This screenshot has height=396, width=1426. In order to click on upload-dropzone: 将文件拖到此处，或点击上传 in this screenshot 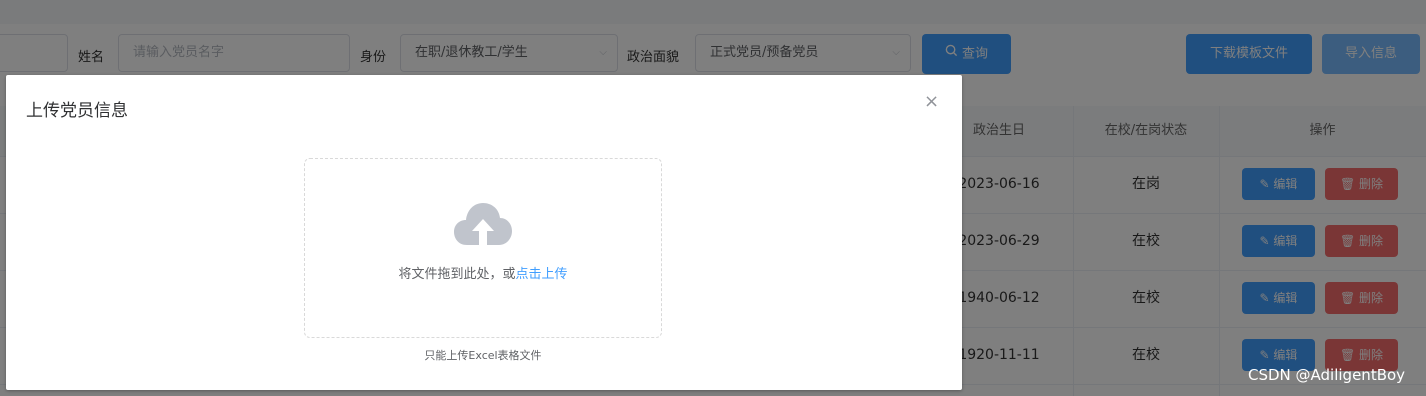, I will do `click(483, 248)`.